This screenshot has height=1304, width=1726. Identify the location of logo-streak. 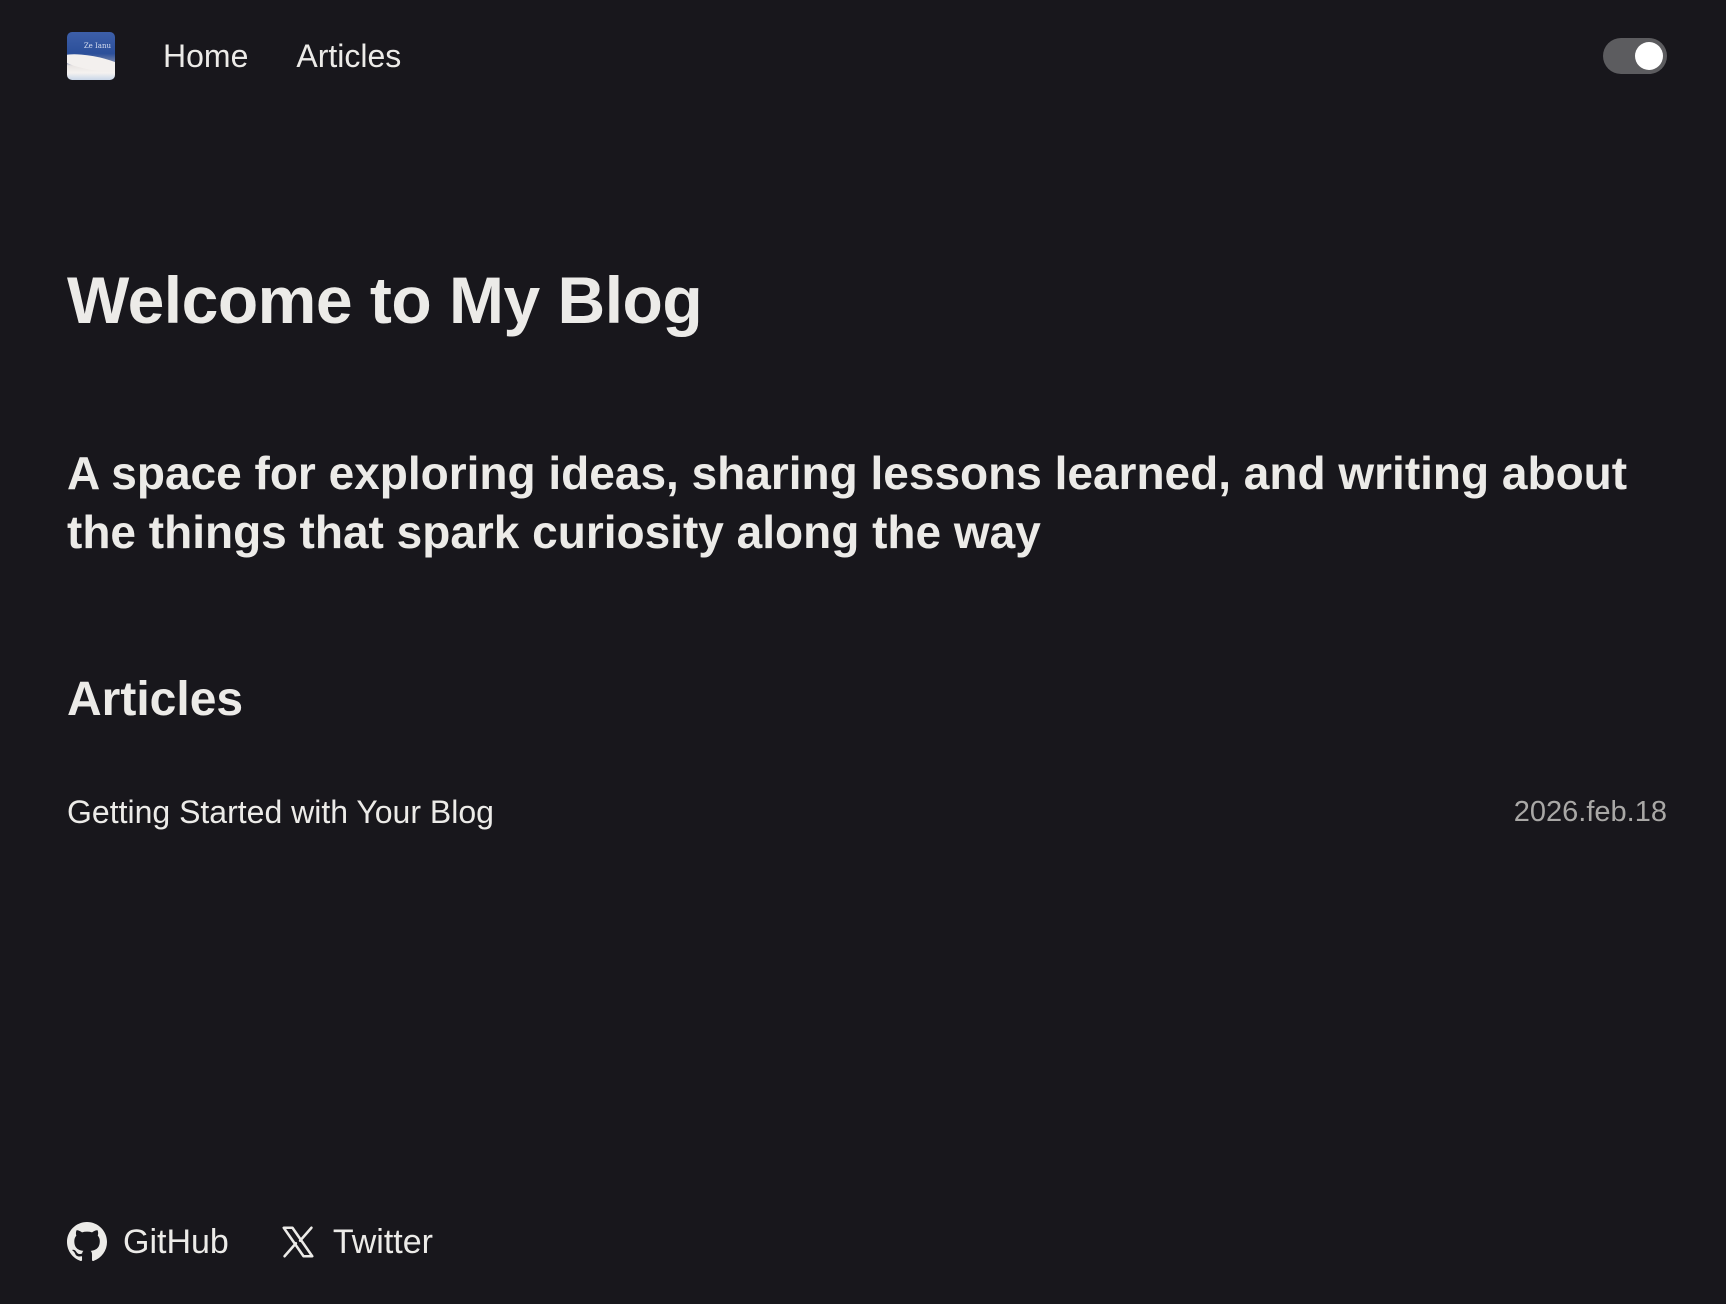
(91, 63).